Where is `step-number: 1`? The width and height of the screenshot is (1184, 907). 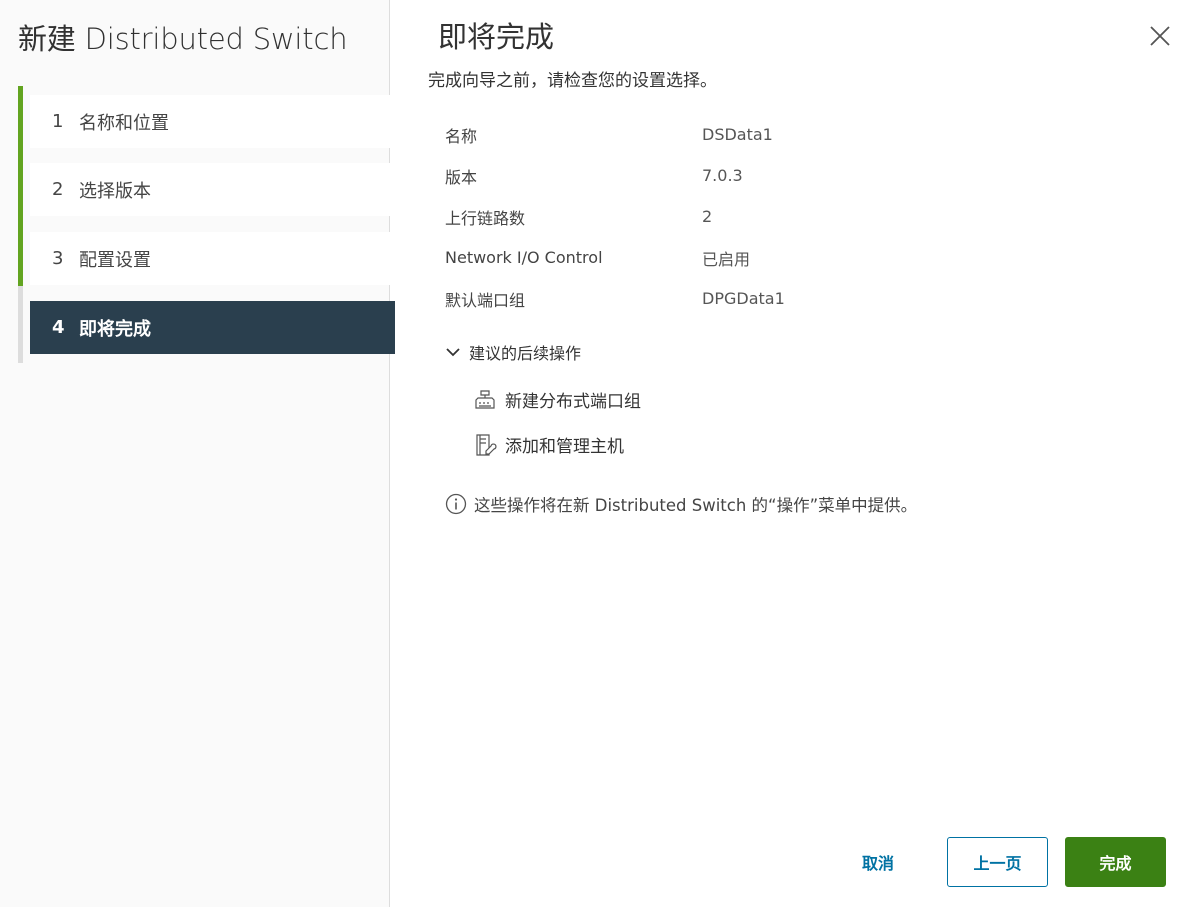 step-number: 1 is located at coordinates (58, 121).